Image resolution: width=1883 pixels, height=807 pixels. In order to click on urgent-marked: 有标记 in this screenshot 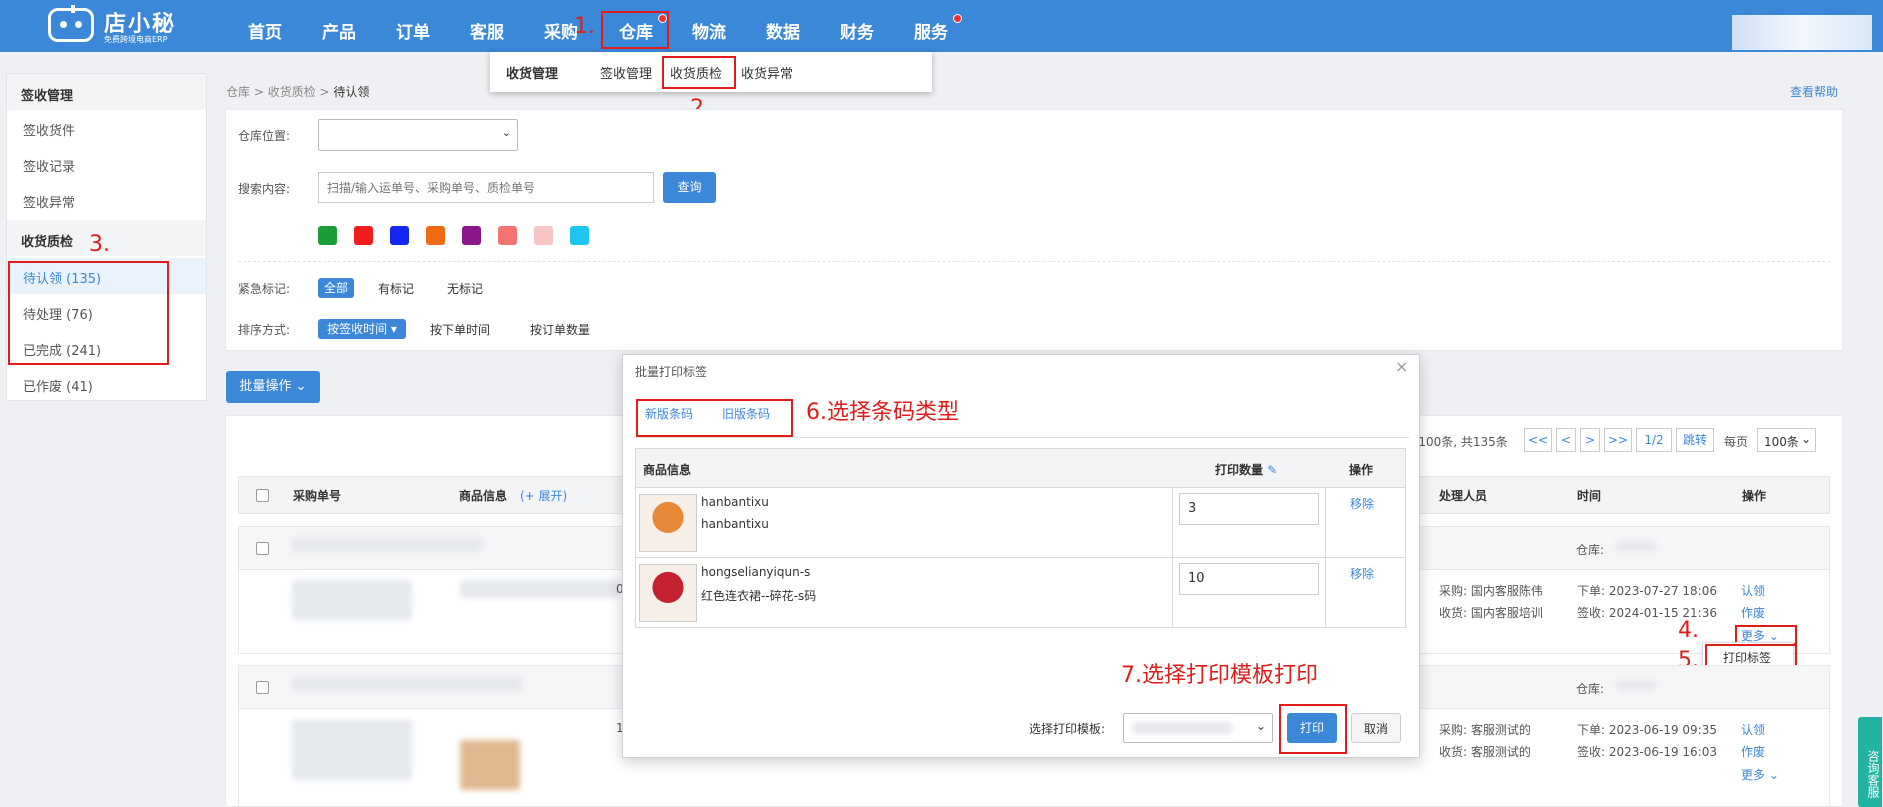, I will do `click(396, 288)`.